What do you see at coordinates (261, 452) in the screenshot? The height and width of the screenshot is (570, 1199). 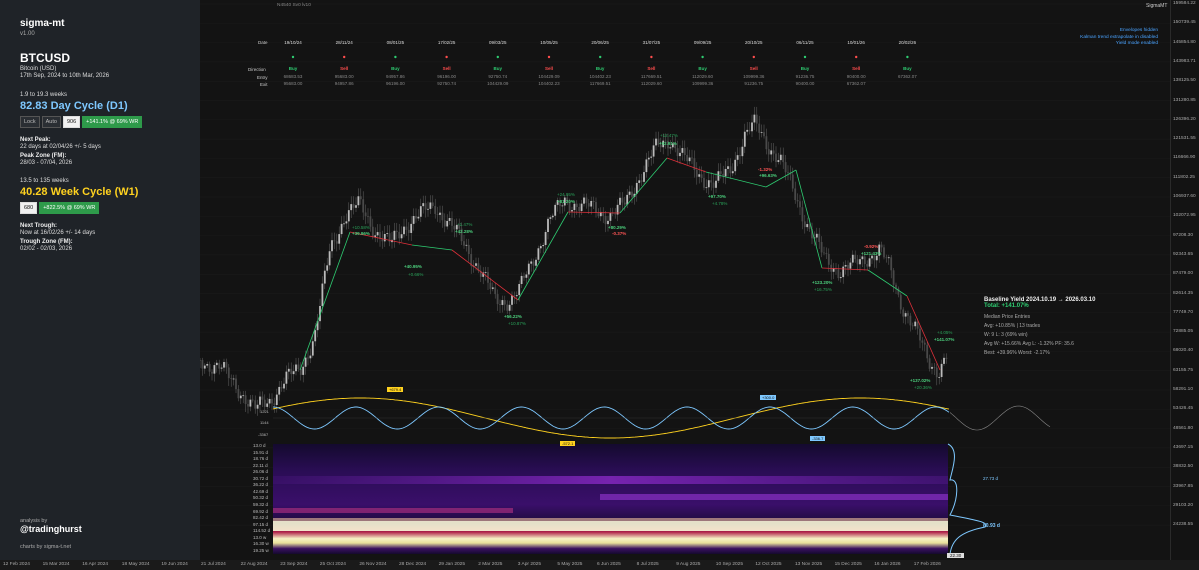 I see `heatmap-tick: 15.91 d` at bounding box center [261, 452].